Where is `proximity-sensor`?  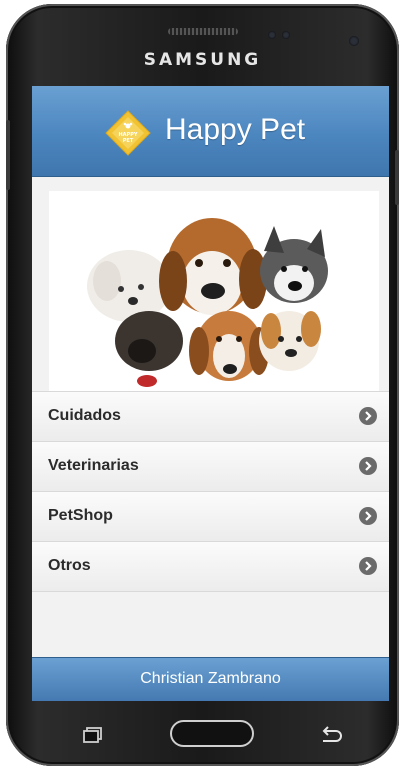
proximity-sensor is located at coordinates (272, 35).